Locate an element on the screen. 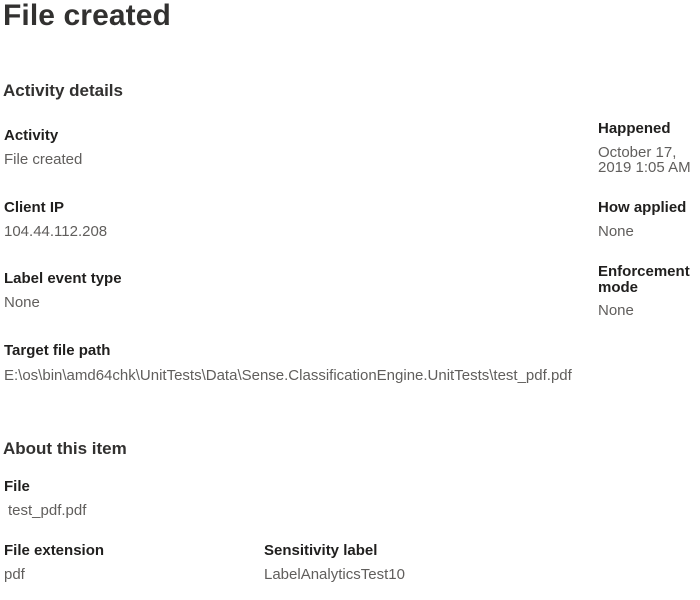 This screenshot has height=600, width=700. label-event-type-label: Label event type is located at coordinates (63, 278).